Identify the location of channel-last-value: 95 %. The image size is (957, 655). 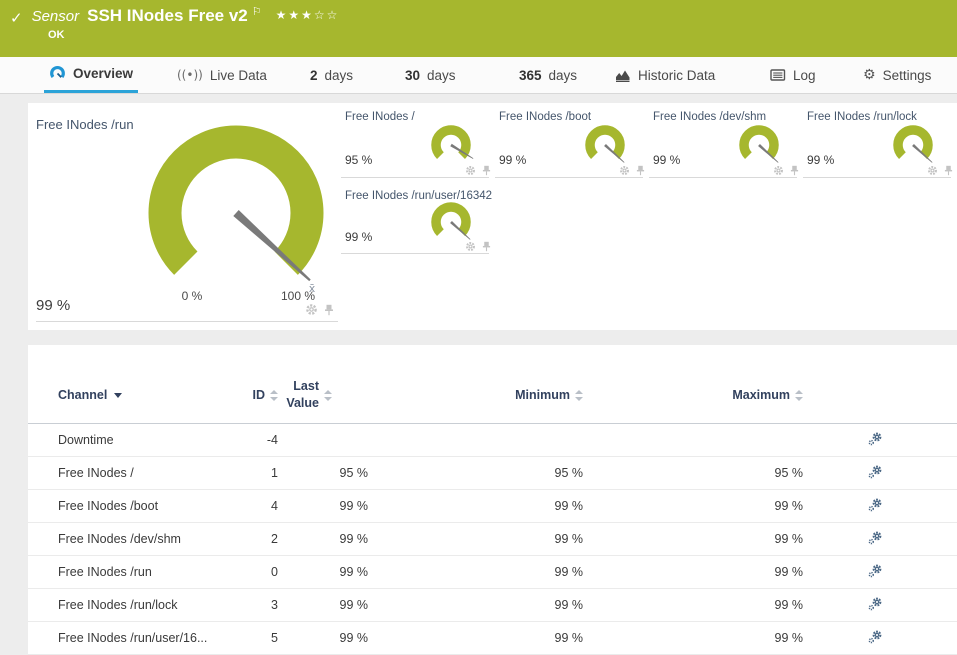
(354, 473).